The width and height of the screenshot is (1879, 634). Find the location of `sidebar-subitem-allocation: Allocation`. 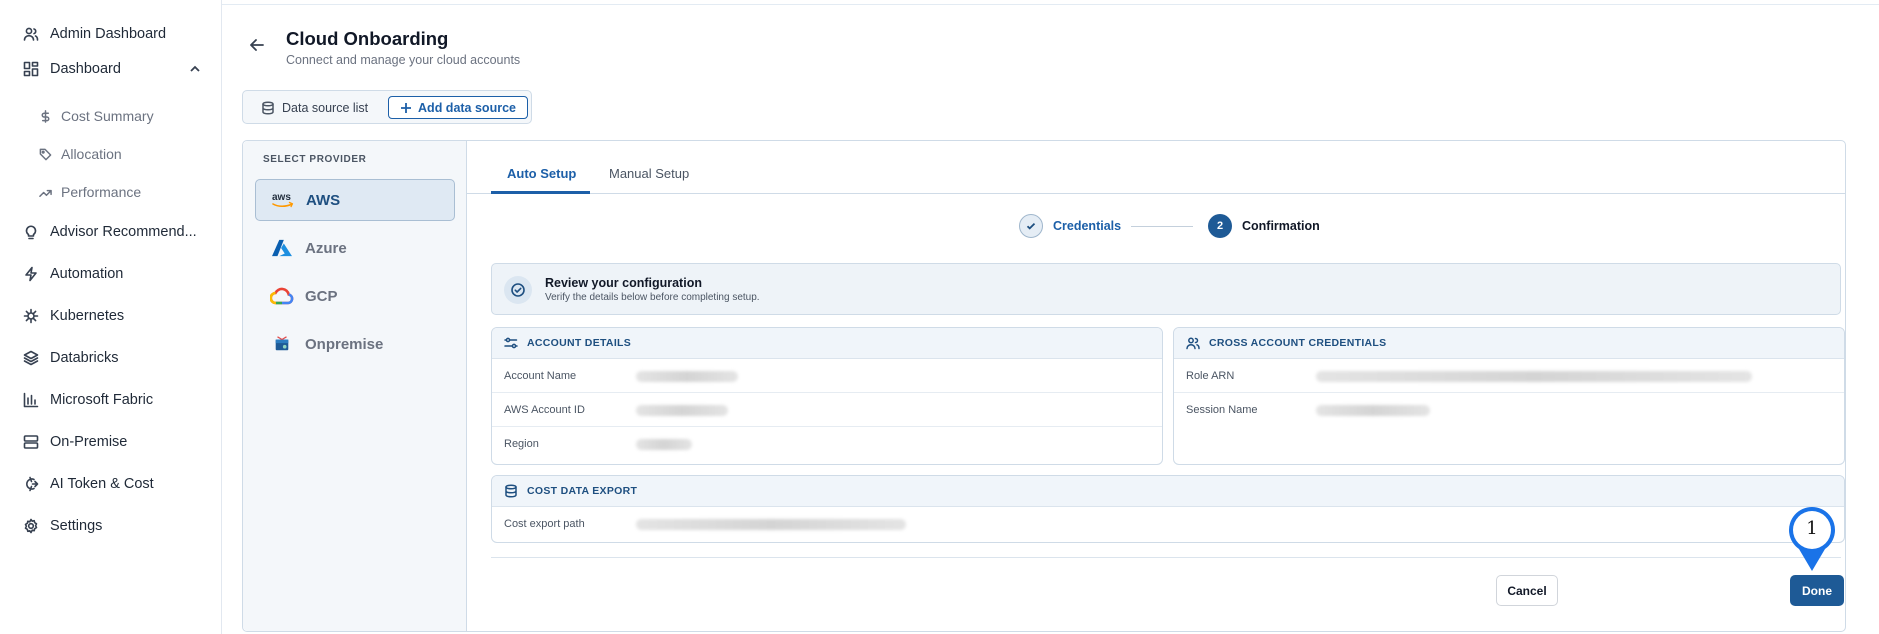

sidebar-subitem-allocation: Allocation is located at coordinates (80, 154).